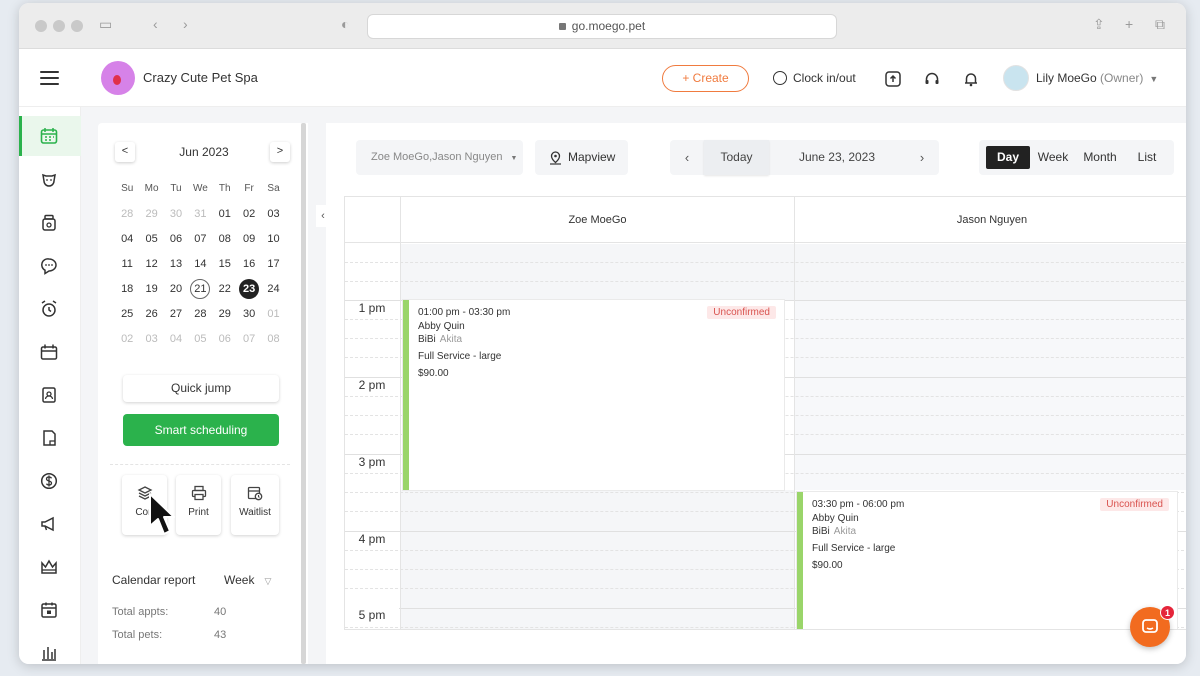 Image resolution: width=1200 pixels, height=676 pixels. Describe the element at coordinates (922, 157) in the screenshot. I see `next-day-button: ›` at that location.